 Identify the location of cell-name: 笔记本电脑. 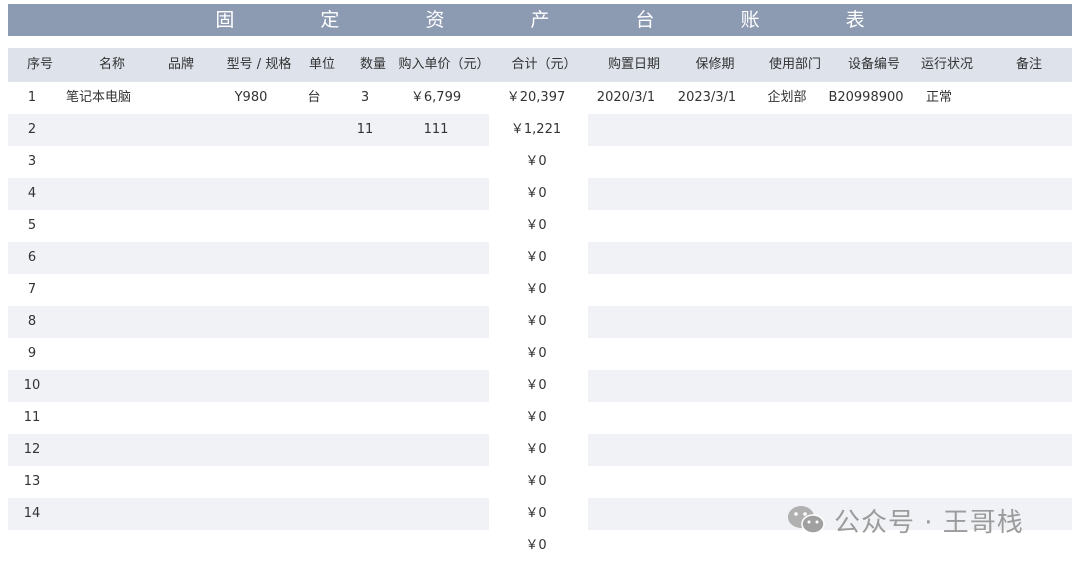
(104, 98).